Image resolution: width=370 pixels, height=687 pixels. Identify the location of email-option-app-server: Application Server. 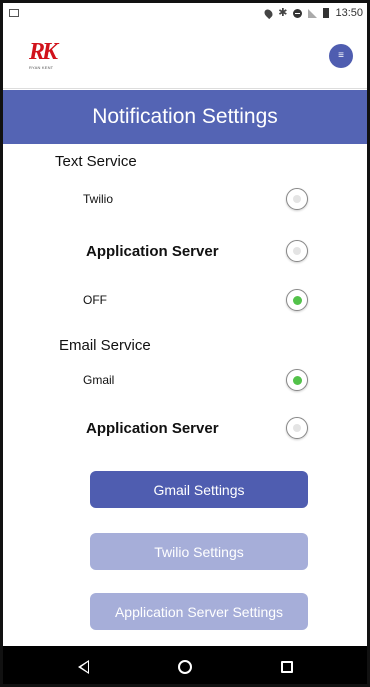
(185, 428).